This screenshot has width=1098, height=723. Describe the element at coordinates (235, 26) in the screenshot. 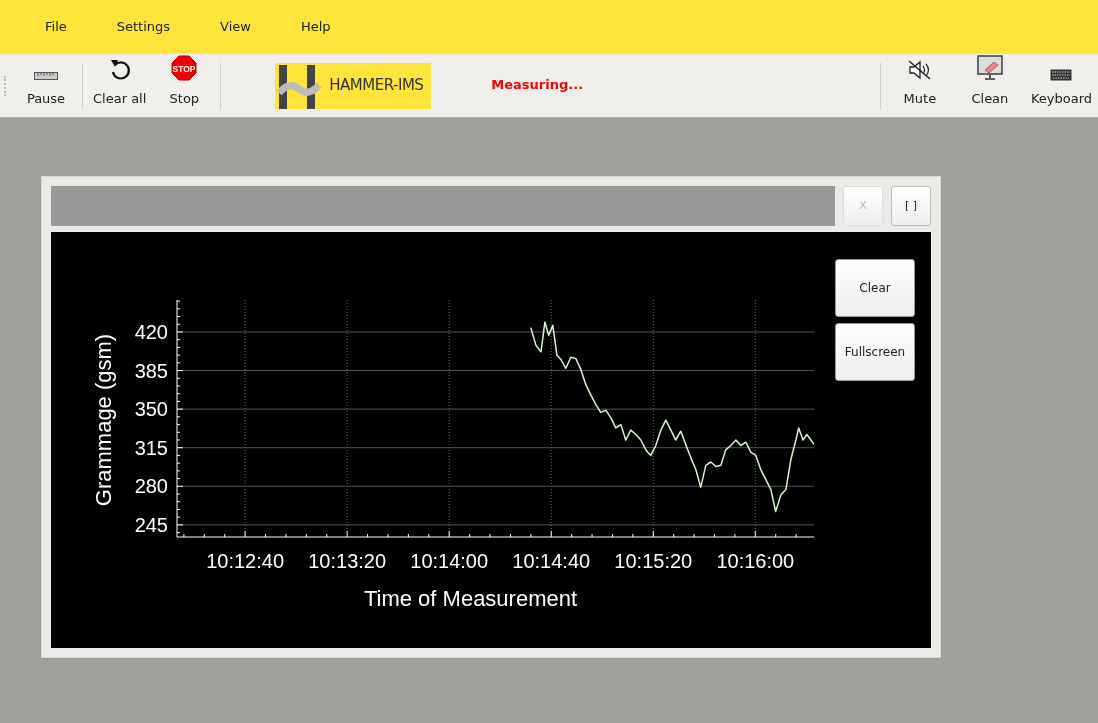

I see `menu-item: View` at that location.